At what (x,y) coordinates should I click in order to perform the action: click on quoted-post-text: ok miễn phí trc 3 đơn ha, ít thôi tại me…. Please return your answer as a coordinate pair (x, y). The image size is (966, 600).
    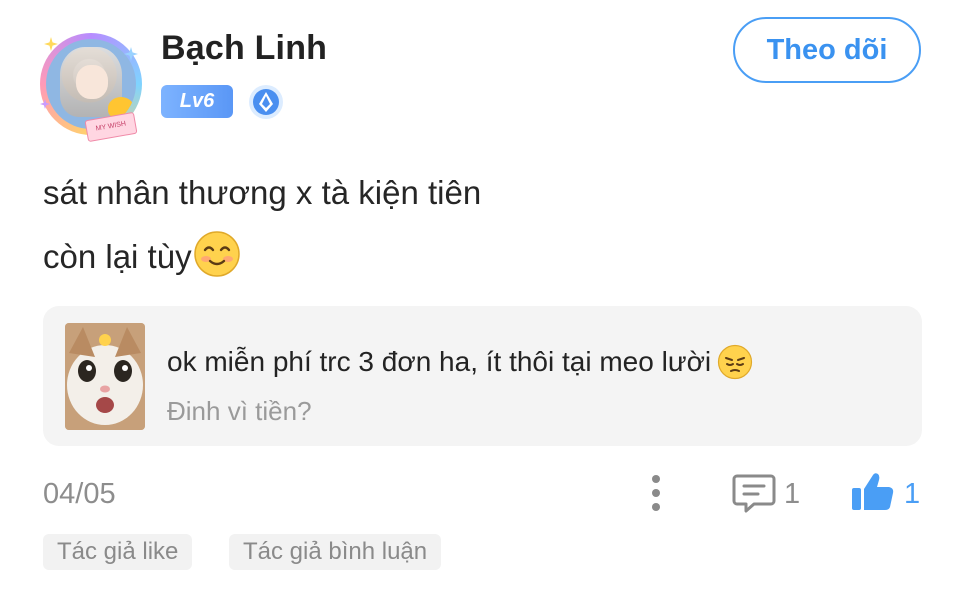
    Looking at the image, I should click on (460, 362).